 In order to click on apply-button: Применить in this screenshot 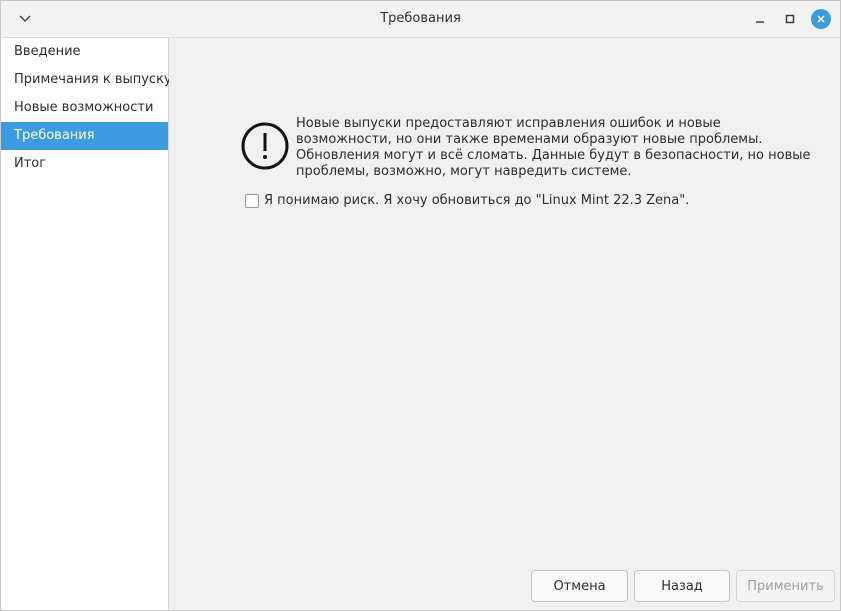, I will do `click(785, 586)`.